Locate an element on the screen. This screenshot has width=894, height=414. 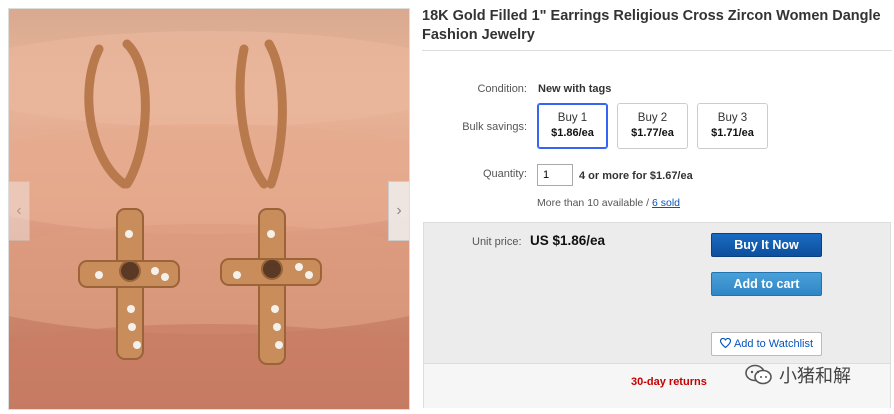
add-to-watchlist-button: Add to Watchlist is located at coordinates (766, 344).